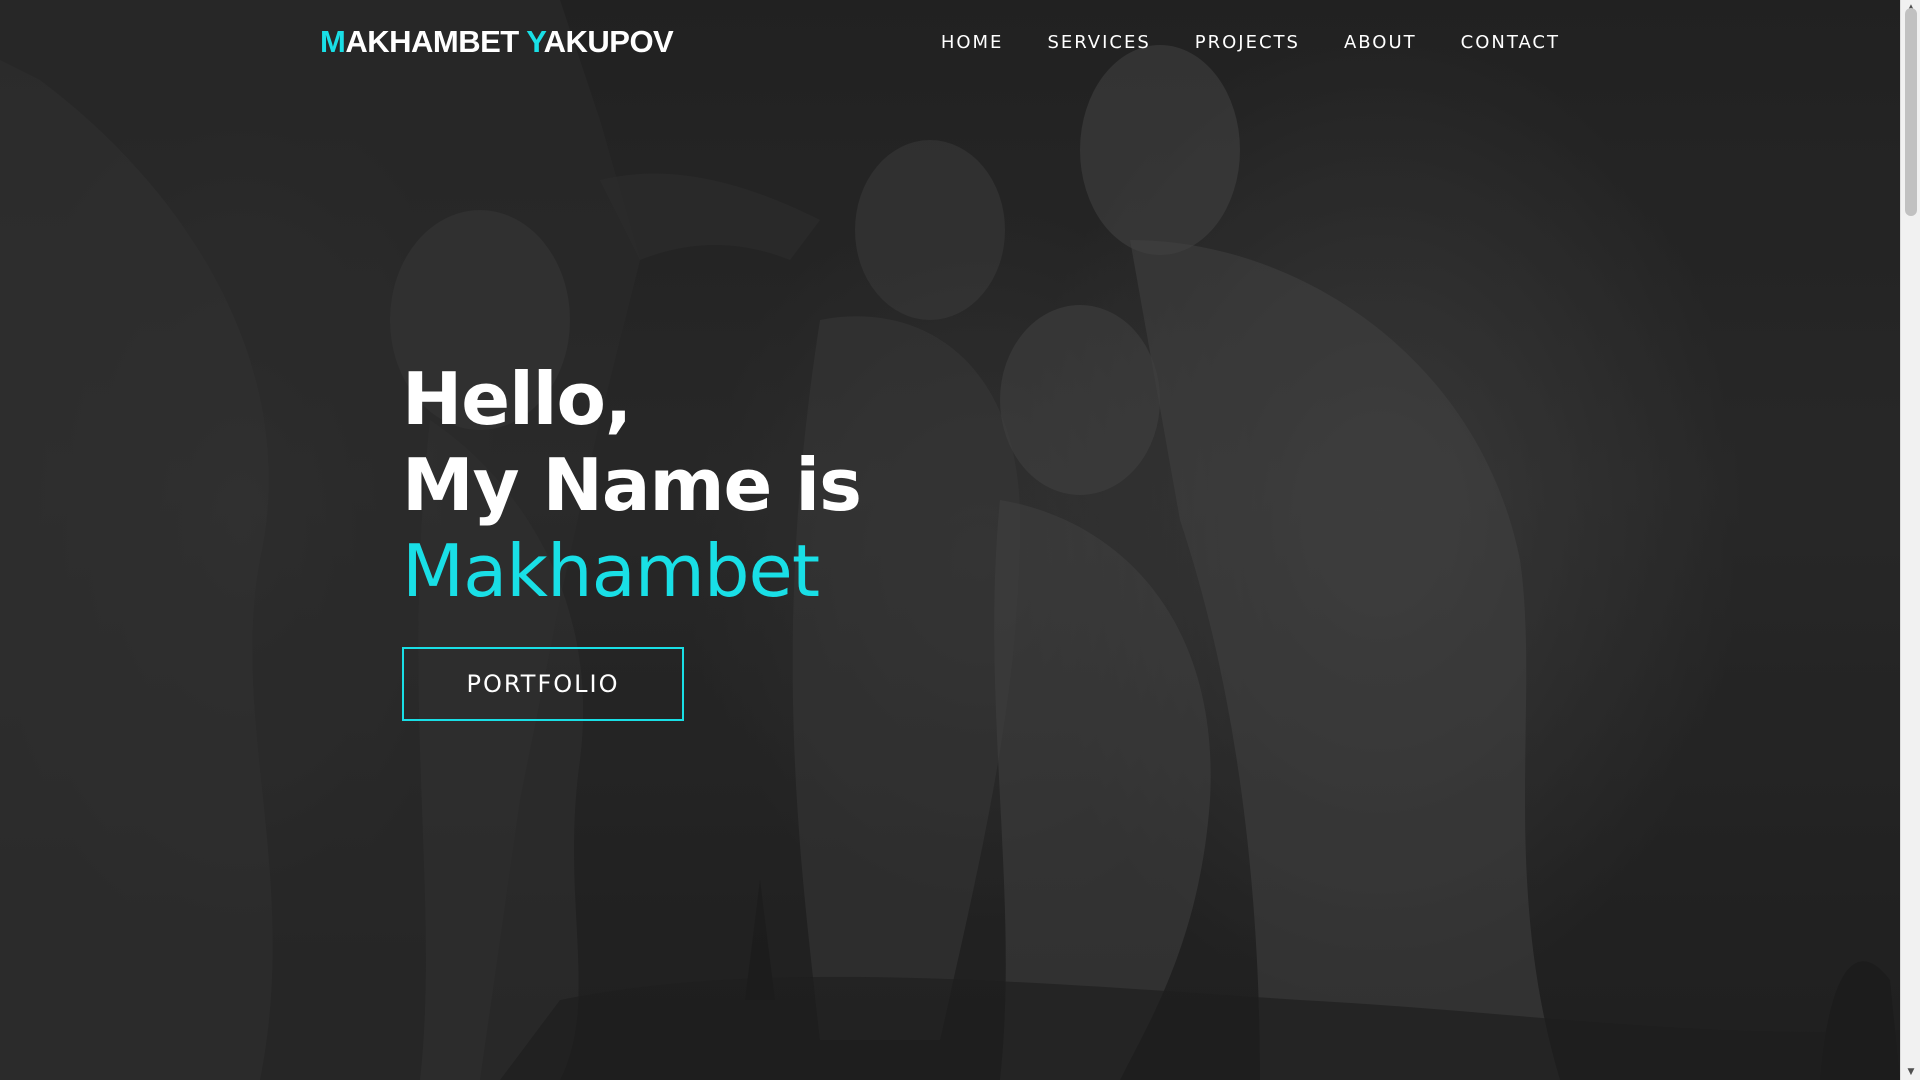 This screenshot has width=1920, height=1080. Describe the element at coordinates (608, 41) in the screenshot. I see `brand-last-rest: AKUPOV` at that location.